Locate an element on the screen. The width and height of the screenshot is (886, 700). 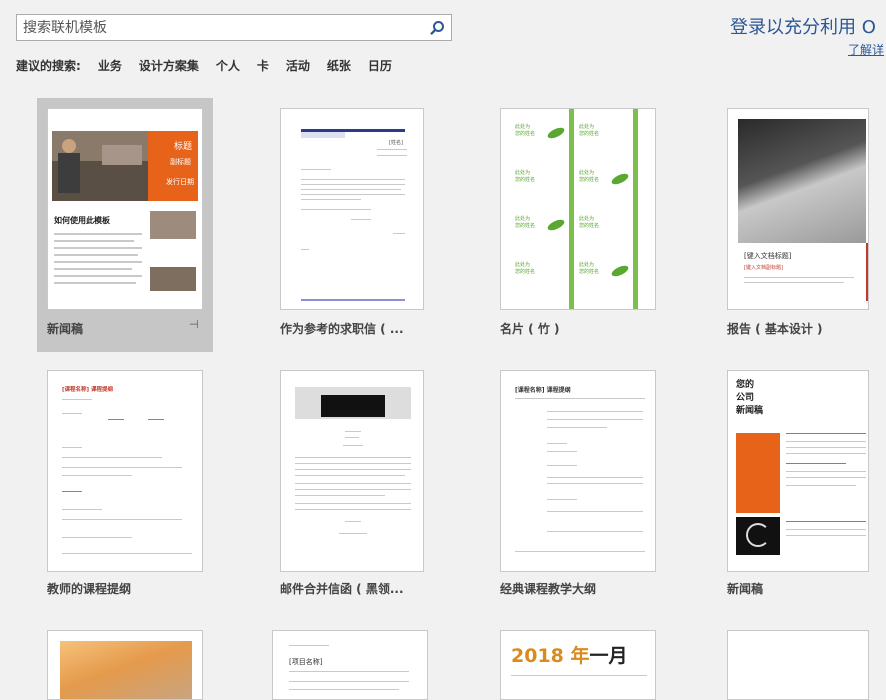
pin-icon: ⊣ is located at coordinates (194, 324).